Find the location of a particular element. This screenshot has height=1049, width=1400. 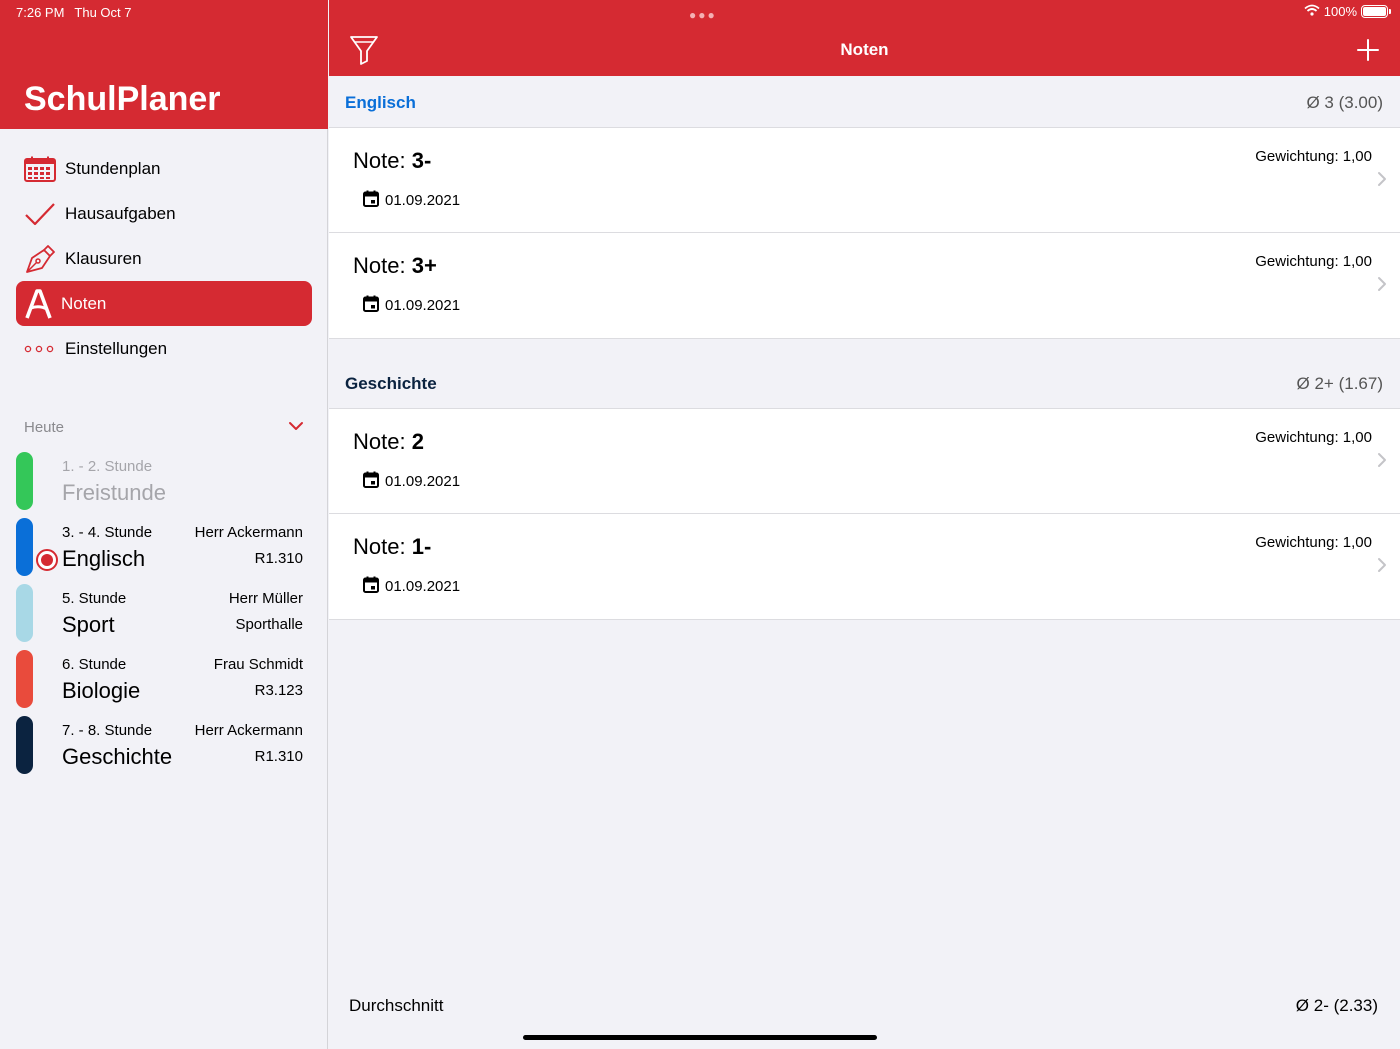

lesson-item: 1. - 2. Stunde Freistunde is located at coordinates (161, 485).